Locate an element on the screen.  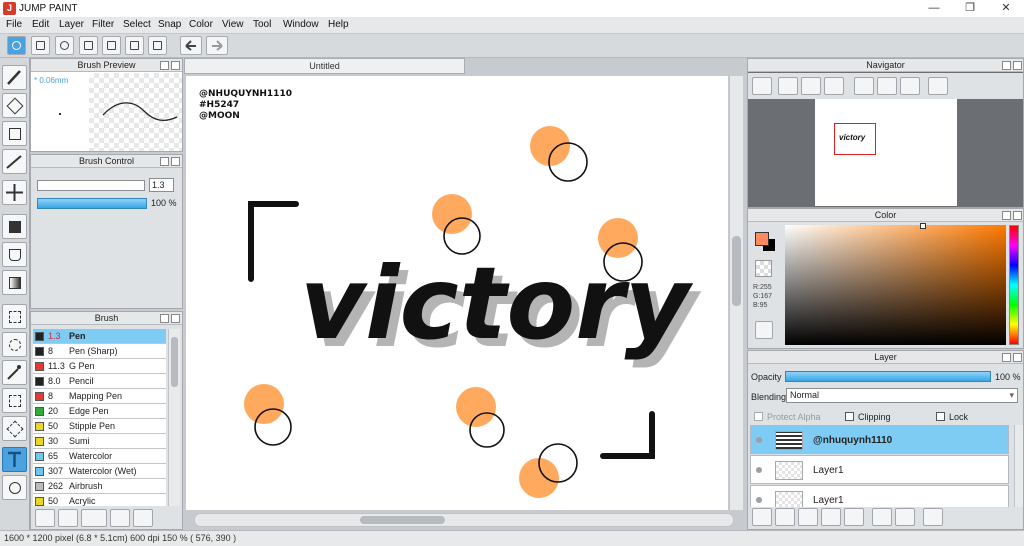
minimize-button: — is located at coordinates (934, 8).